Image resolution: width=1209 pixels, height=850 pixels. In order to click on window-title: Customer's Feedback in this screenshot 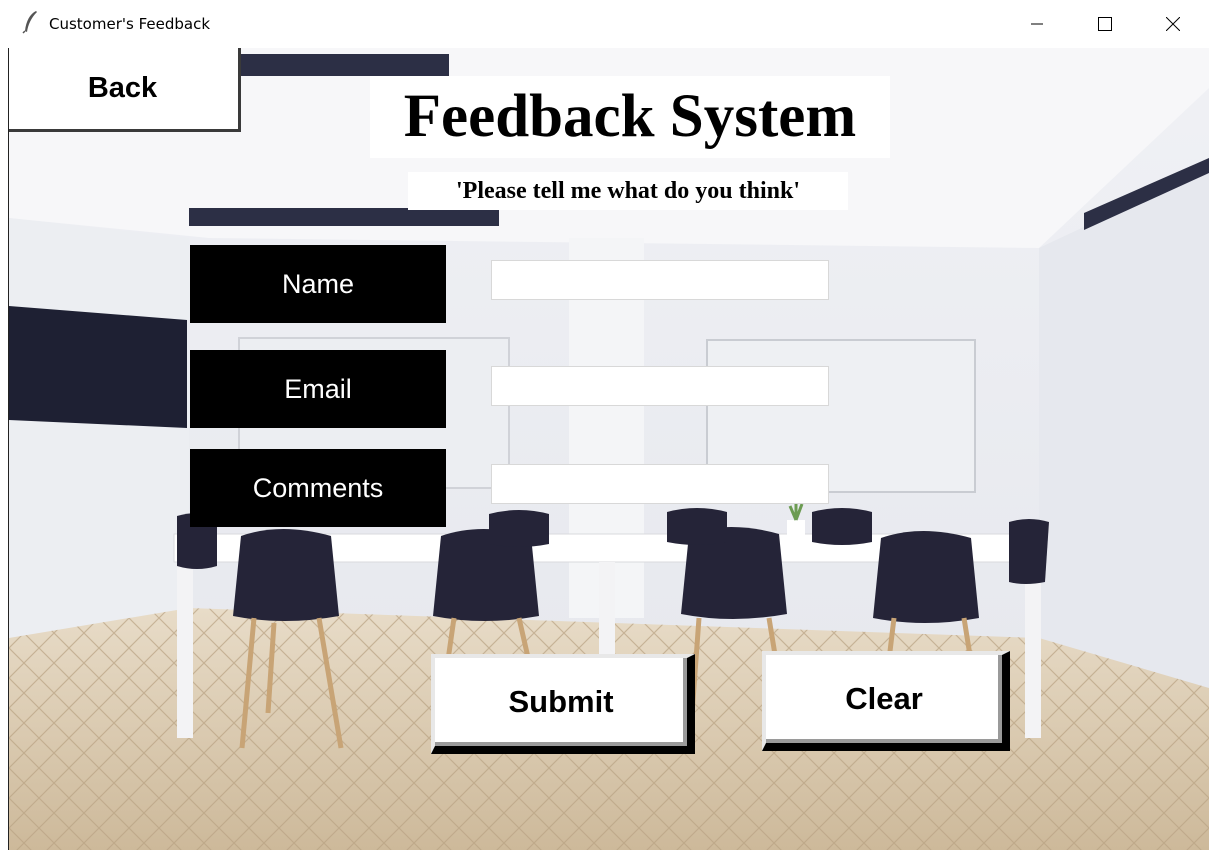, I will do `click(130, 24)`.